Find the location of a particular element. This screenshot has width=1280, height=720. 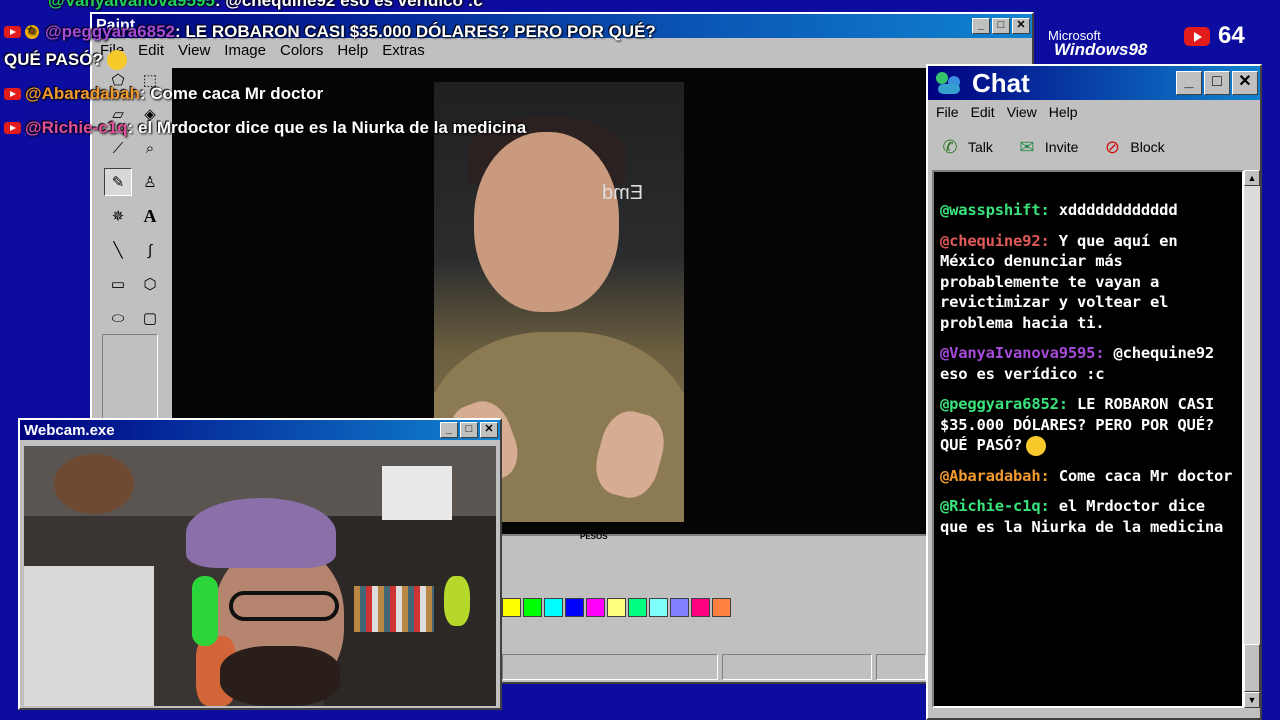

line-icon: ╲ is located at coordinates (118, 250).